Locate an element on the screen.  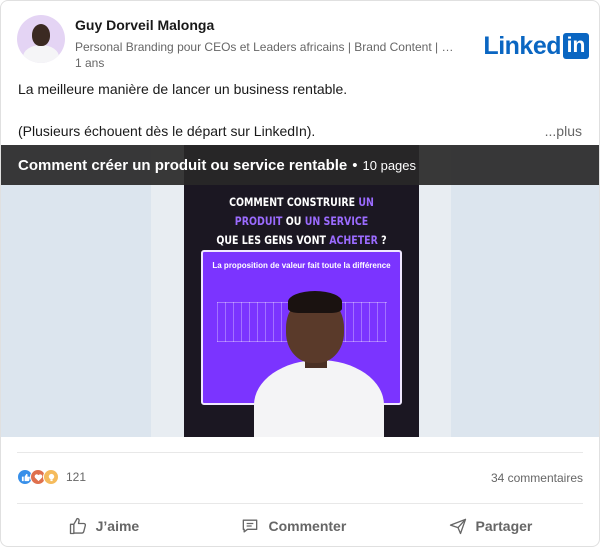
document-page-count: 10 pages is located at coordinates (389, 165).